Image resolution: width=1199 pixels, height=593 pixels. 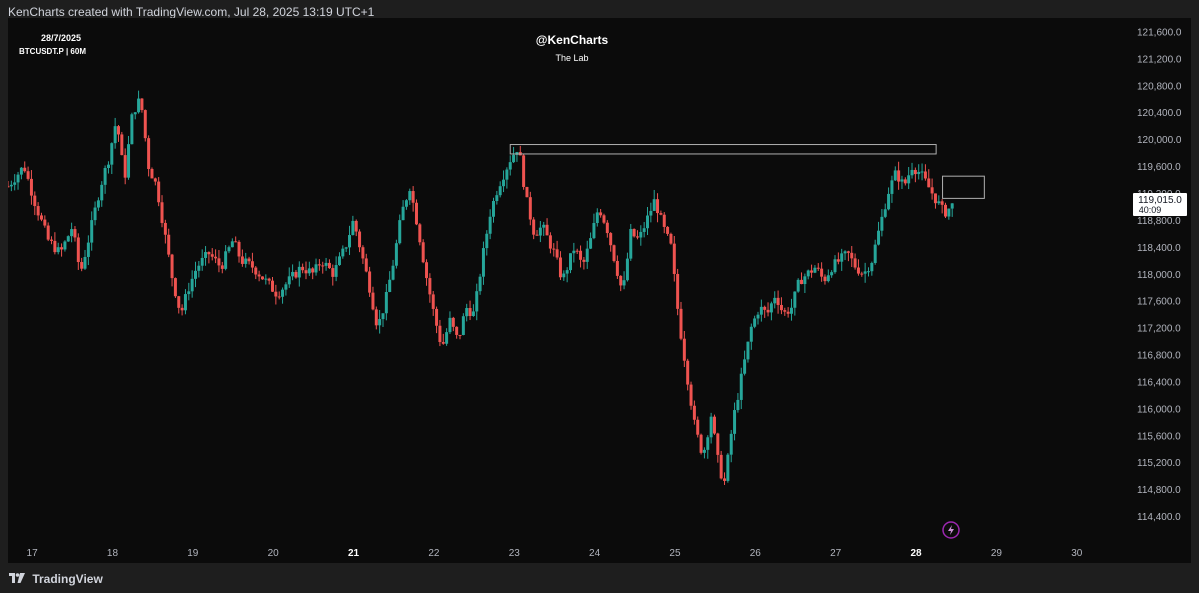 I want to click on y-tick-label: 121,600.0, so click(x=1159, y=32).